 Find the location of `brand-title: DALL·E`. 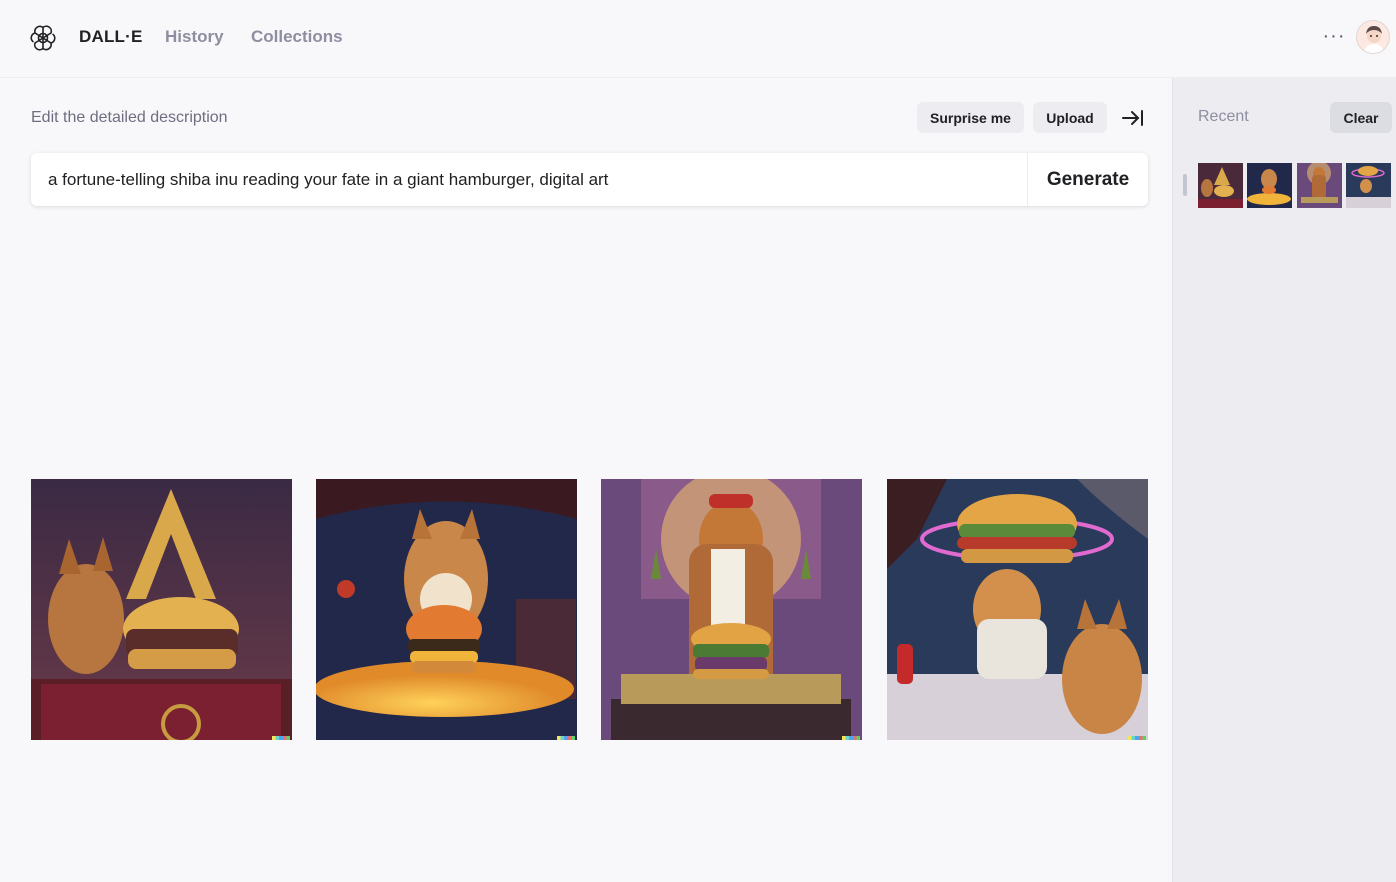

brand-title: DALL·E is located at coordinates (111, 37).